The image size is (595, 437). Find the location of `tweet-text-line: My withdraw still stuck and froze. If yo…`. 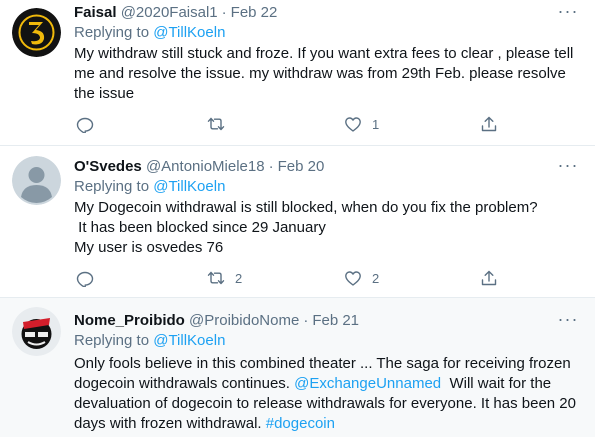

tweet-text-line: My withdraw still stuck and froze. If yo… is located at coordinates (324, 53).